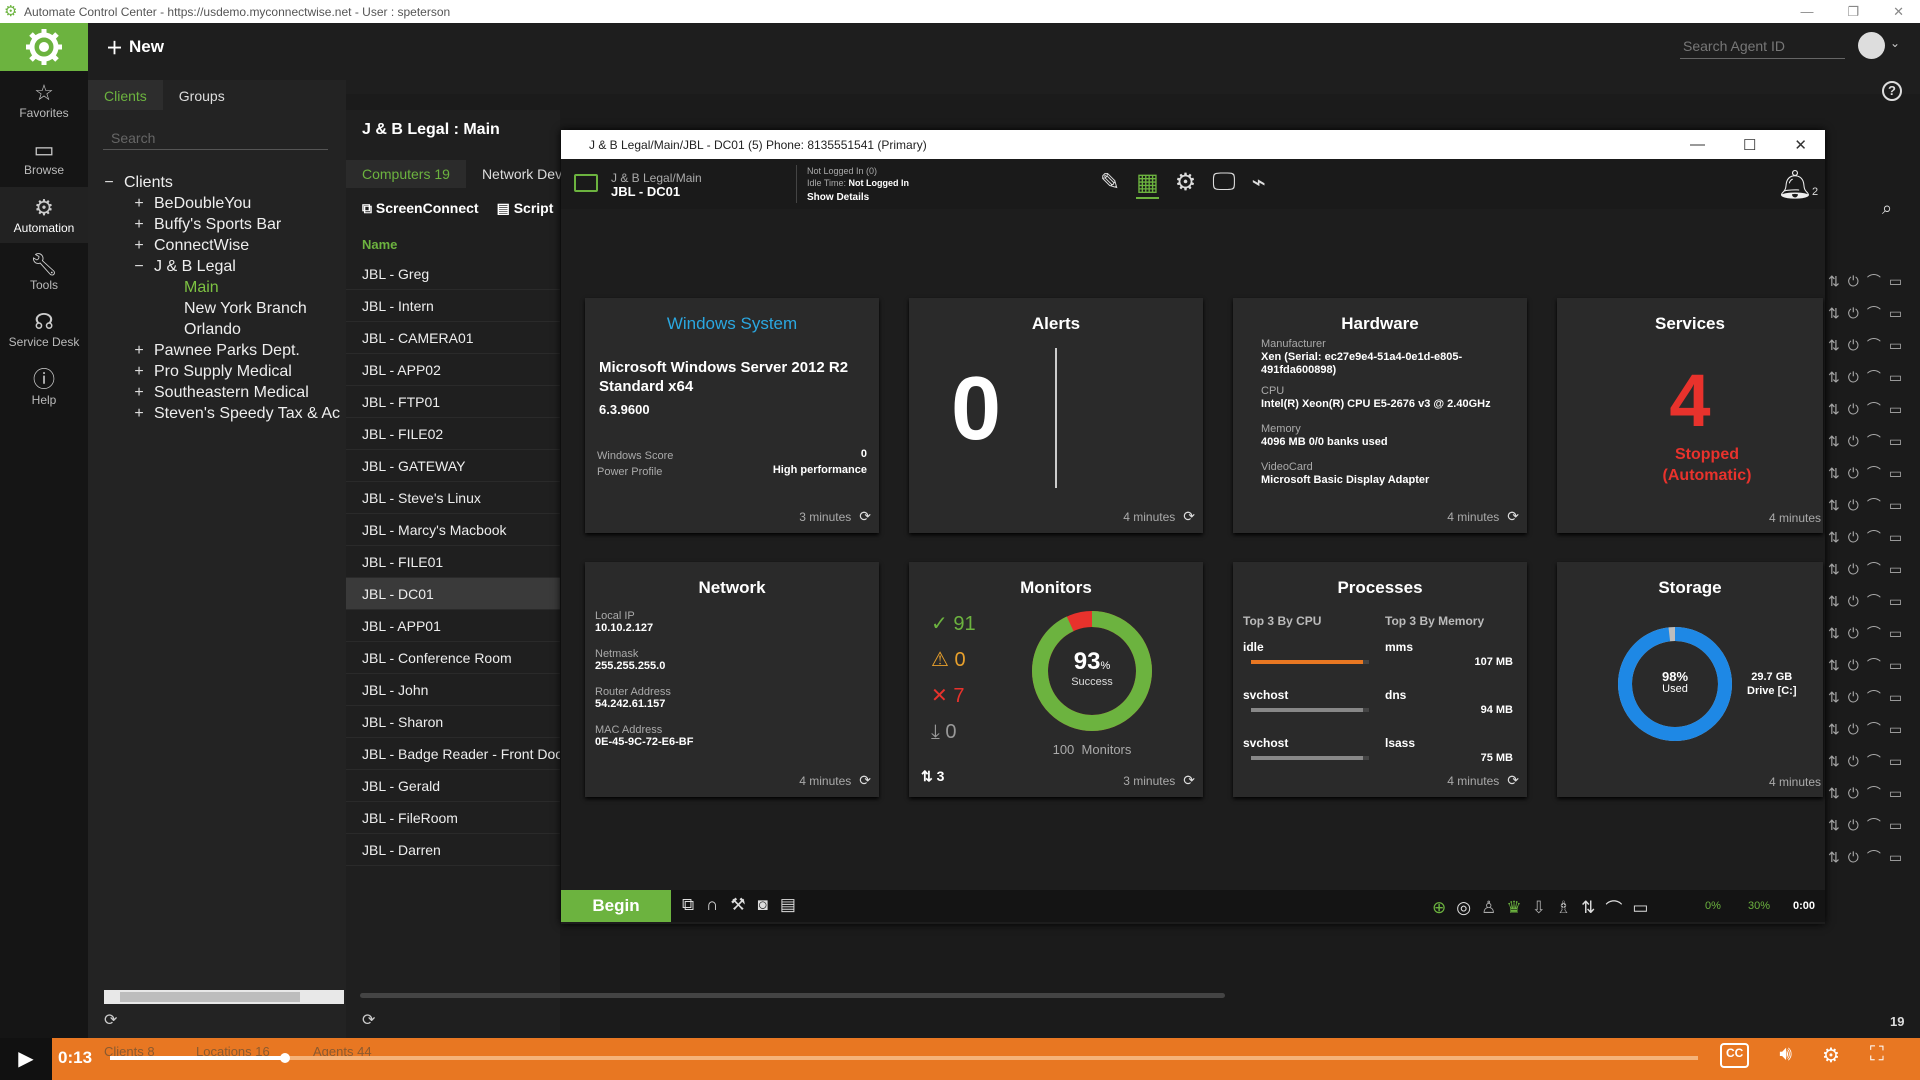 This screenshot has height=1080, width=1920. Describe the element at coordinates (453, 562) in the screenshot. I see `computer-row: JBL - FILE01` at that location.